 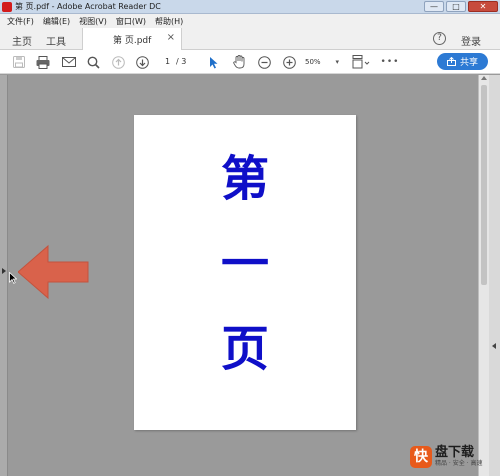 What do you see at coordinates (56, 40) in the screenshot?
I see `tab-tools: 工具` at bounding box center [56, 40].